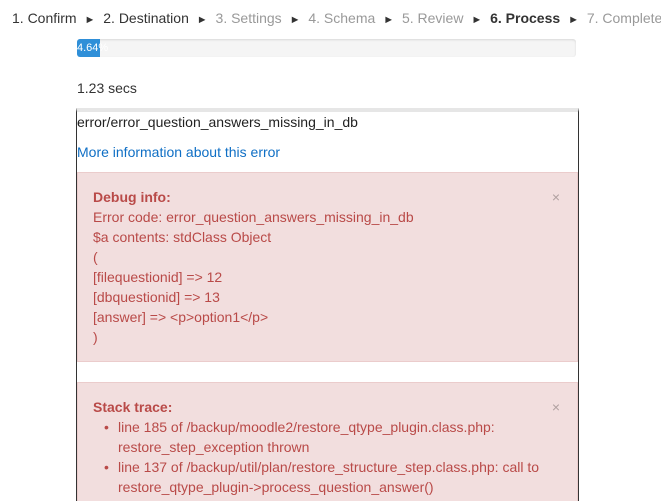  Describe the element at coordinates (107, 88) in the screenshot. I see `elapsed-time: 1.23 secs` at that location.